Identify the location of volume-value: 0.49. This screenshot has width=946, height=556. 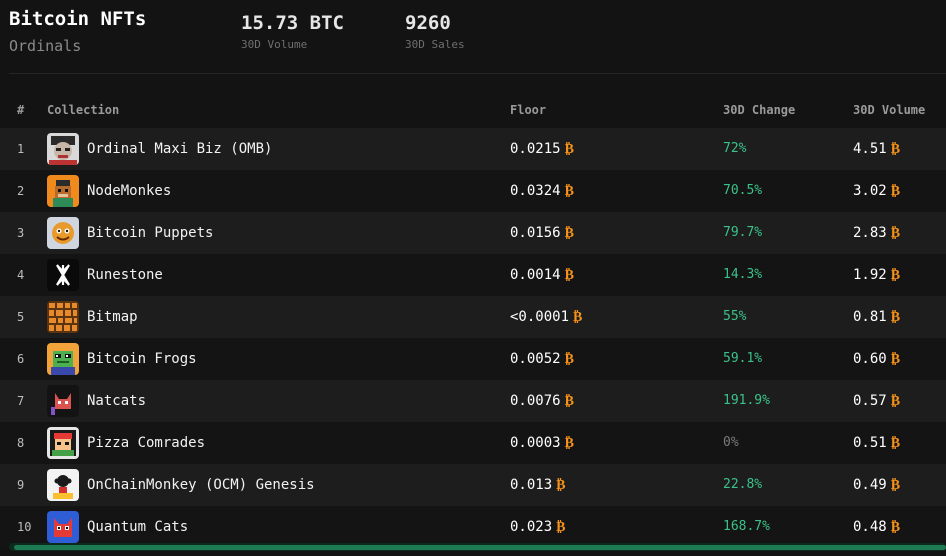
(870, 485).